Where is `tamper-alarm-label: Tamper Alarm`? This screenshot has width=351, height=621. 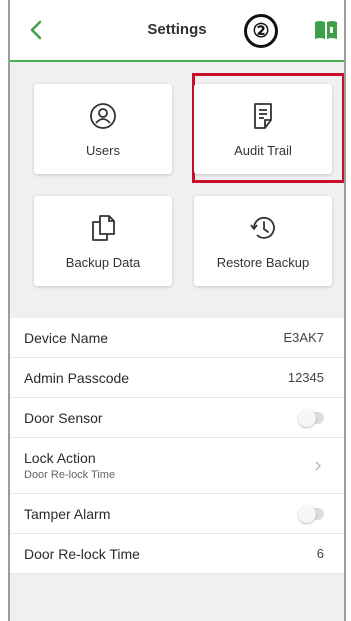
tamper-alarm-label: Tamper Alarm is located at coordinates (67, 513).